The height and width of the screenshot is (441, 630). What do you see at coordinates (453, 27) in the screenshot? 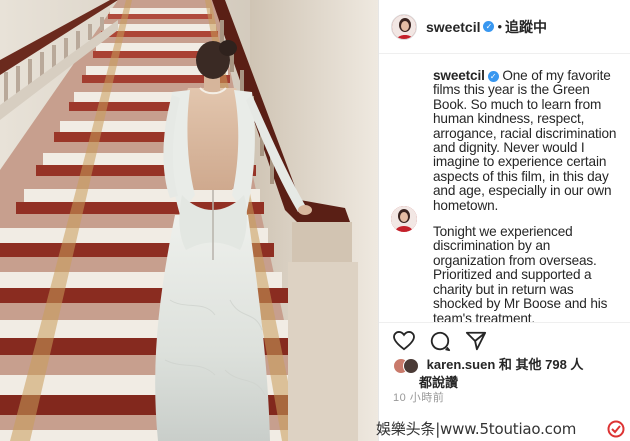
I see `header-username: sweetcil` at bounding box center [453, 27].